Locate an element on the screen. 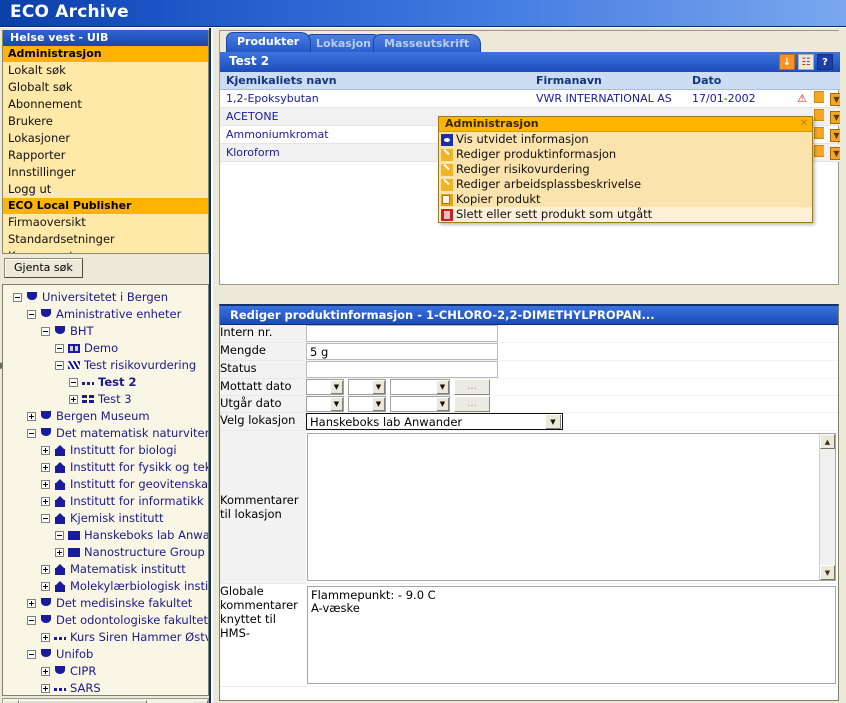 The width and height of the screenshot is (846, 703). mottatt-year-select: ▼ is located at coordinates (420, 387).